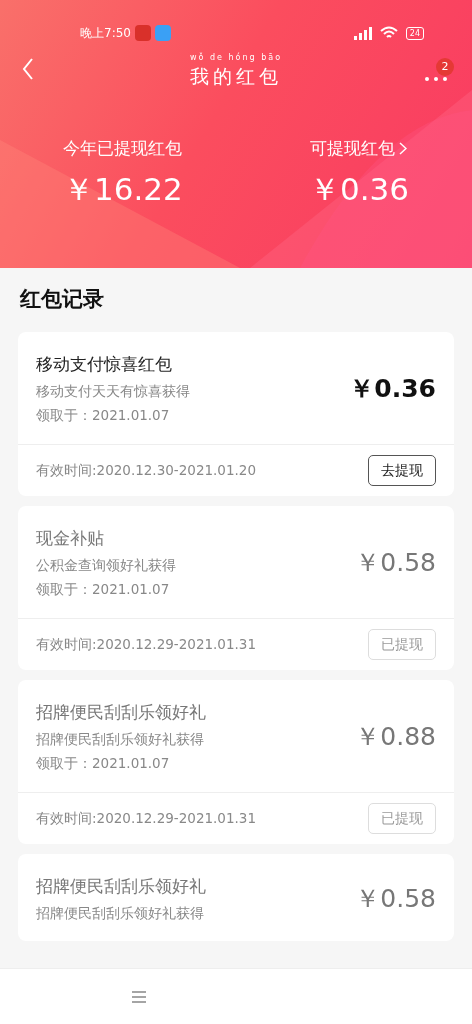 The image size is (472, 1024). Describe the element at coordinates (28, 69) in the screenshot. I see `back-icon` at that location.